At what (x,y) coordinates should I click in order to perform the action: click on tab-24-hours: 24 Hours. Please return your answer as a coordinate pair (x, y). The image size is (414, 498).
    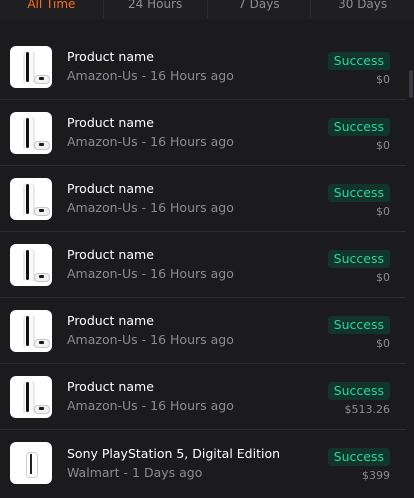
    Looking at the image, I should click on (154, 9).